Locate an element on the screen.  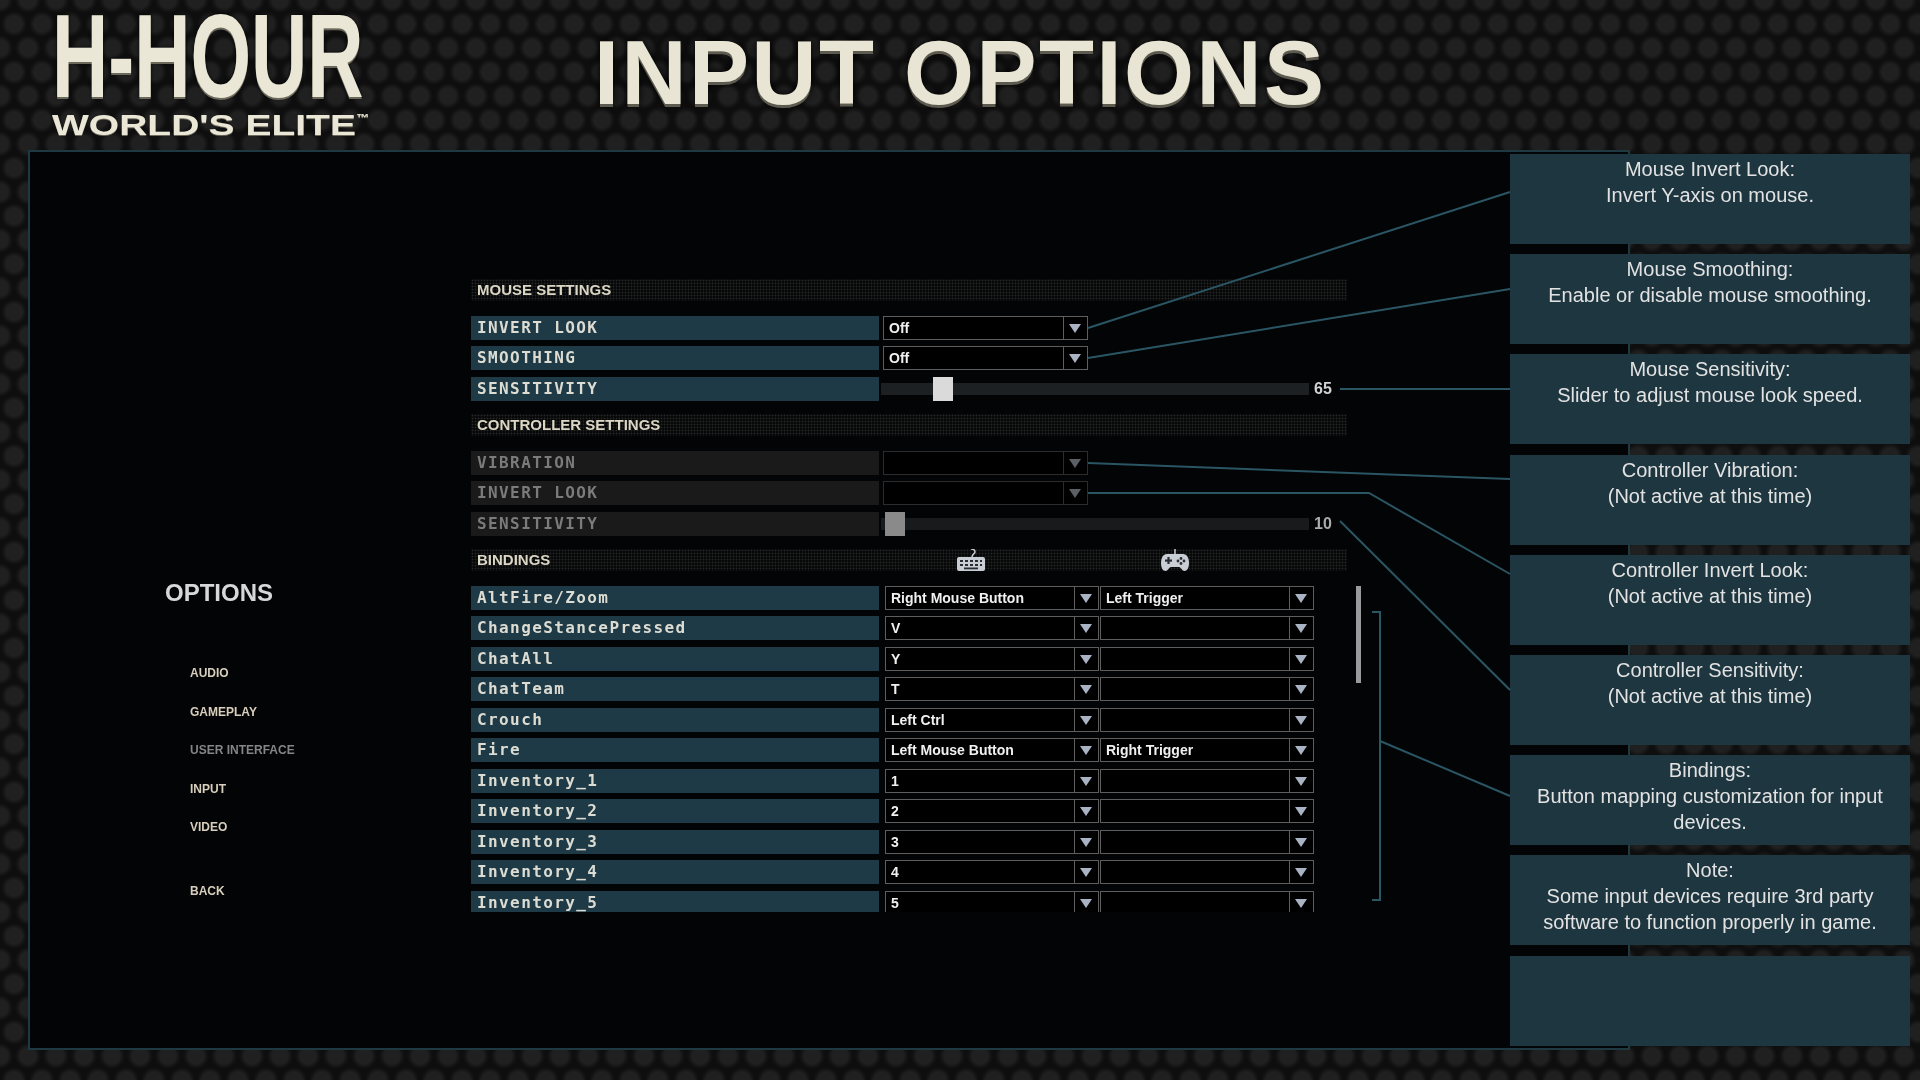
controller-binding-dropdown: Left Trigger is located at coordinates (1207, 597).